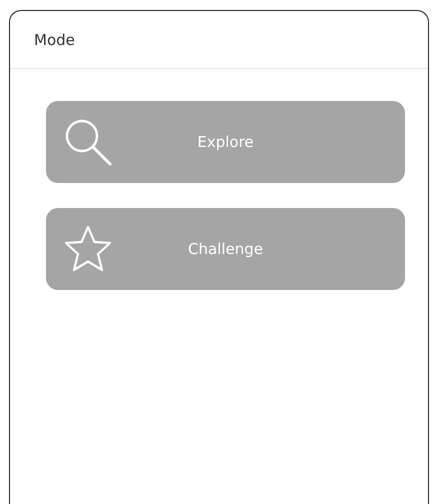  I want to click on panel-title: Mode, so click(54, 39).